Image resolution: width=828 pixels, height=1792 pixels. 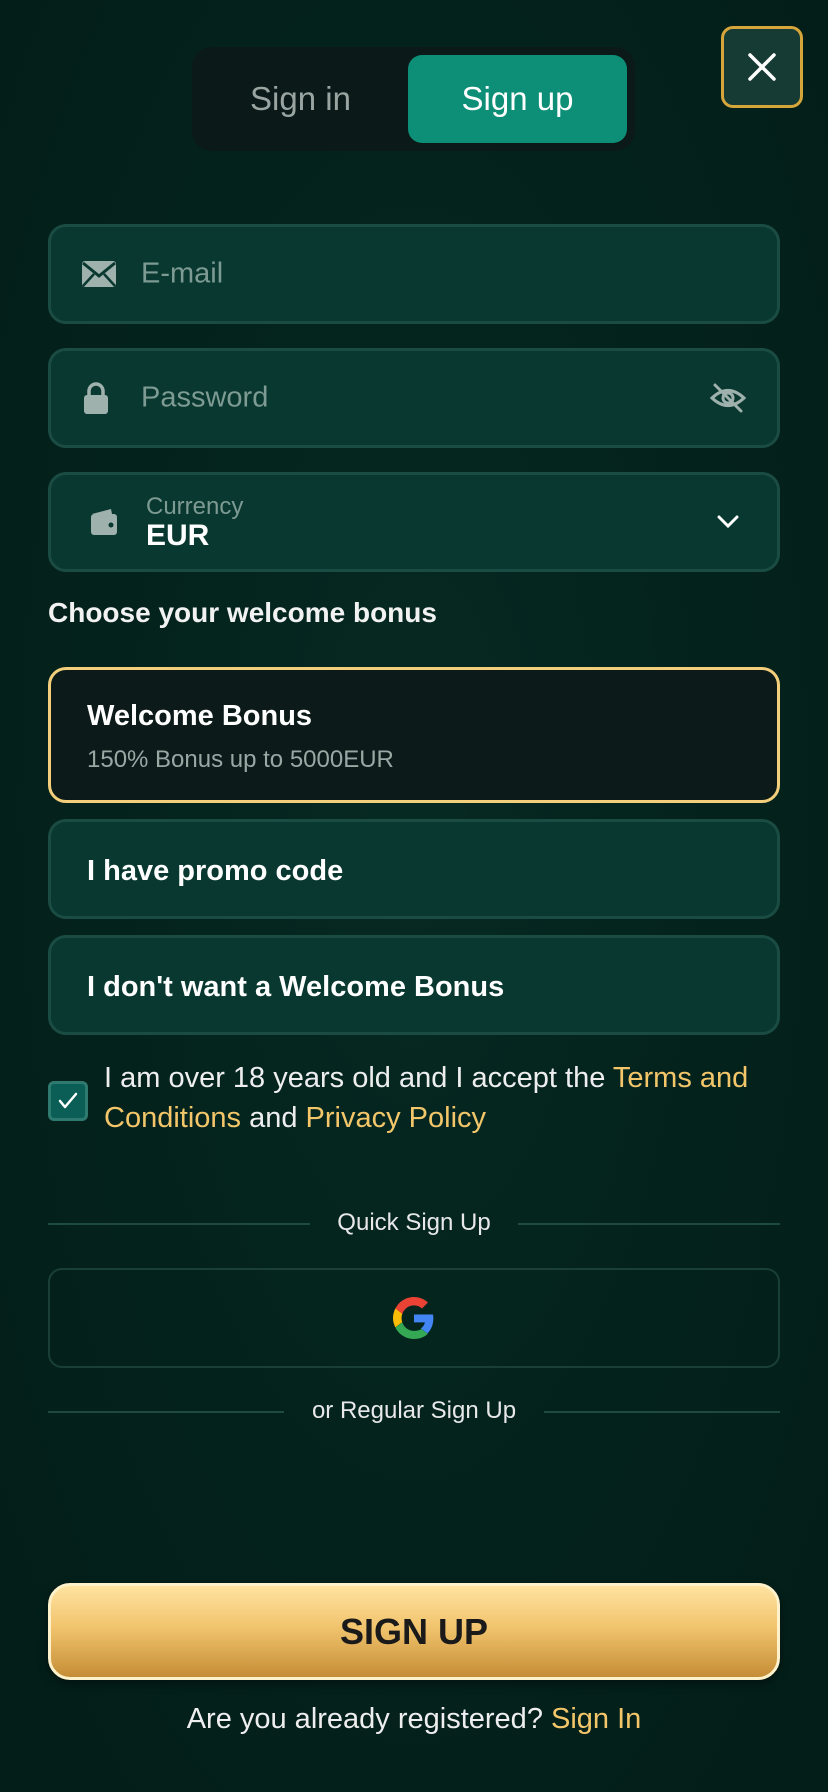 What do you see at coordinates (296, 987) in the screenshot?
I see `bonus-title: I don't want a Welcome Bonus` at bounding box center [296, 987].